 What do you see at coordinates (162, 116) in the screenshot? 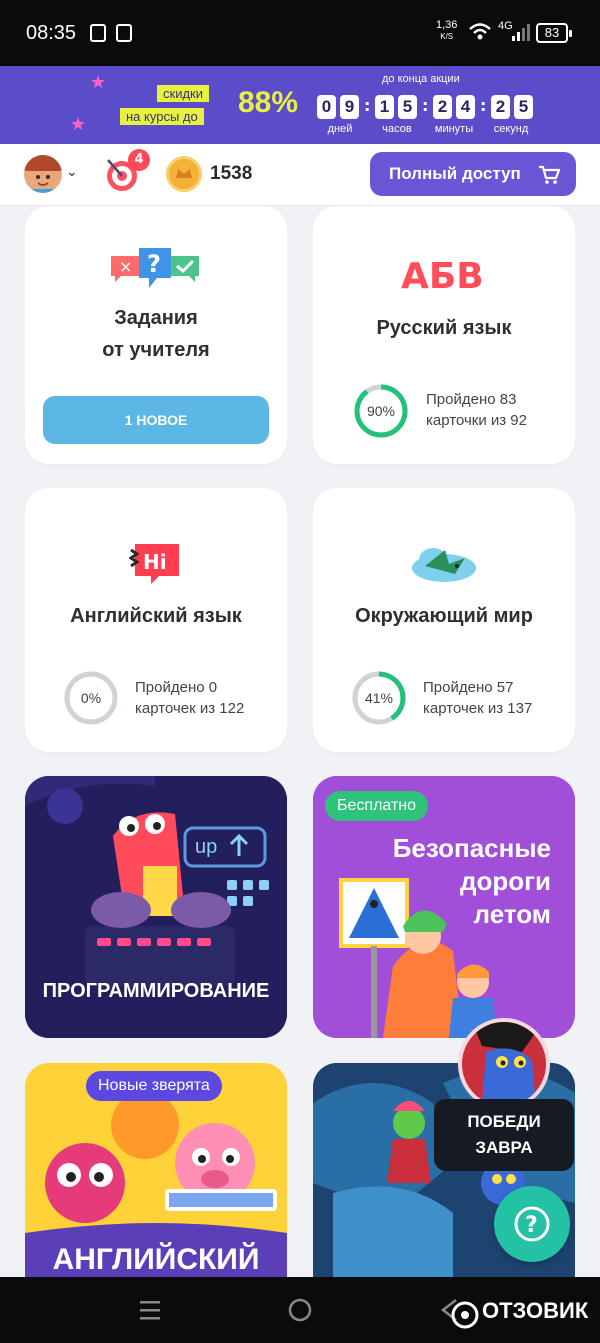
I see `promo-tag-line2: на курсы до` at bounding box center [162, 116].